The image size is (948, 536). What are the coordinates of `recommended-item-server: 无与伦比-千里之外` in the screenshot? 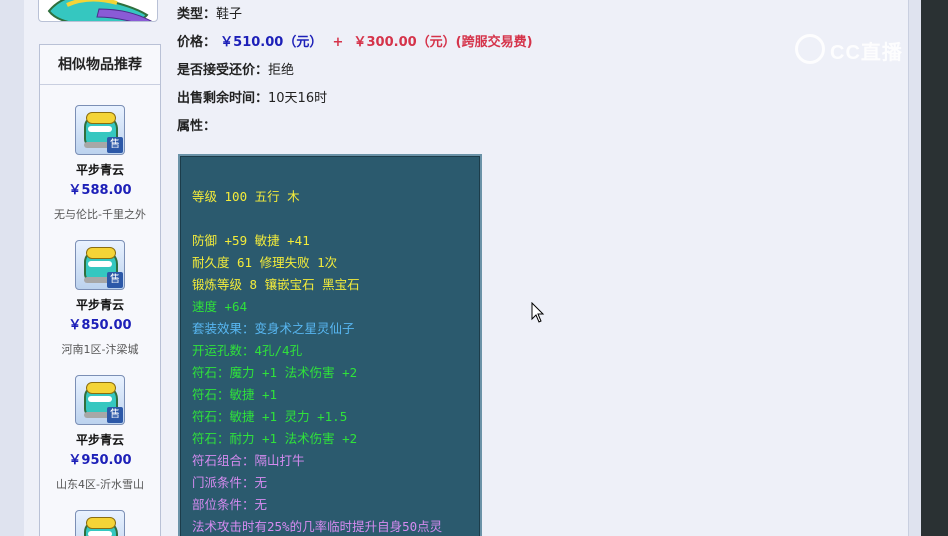 It's located at (100, 214).